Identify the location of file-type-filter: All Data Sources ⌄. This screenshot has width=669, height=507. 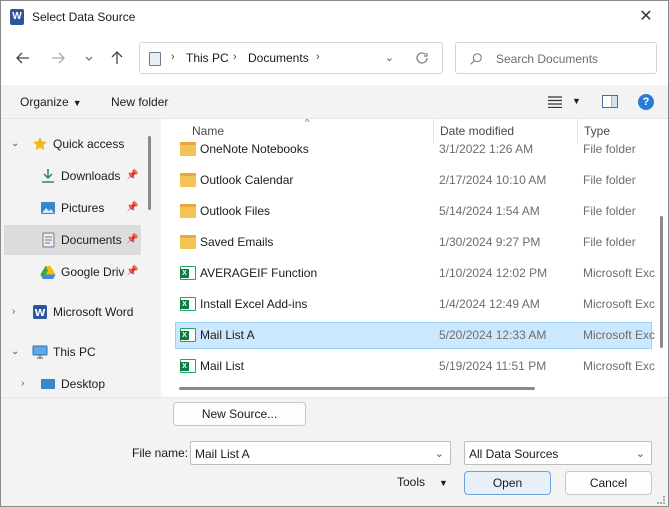
(558, 453).